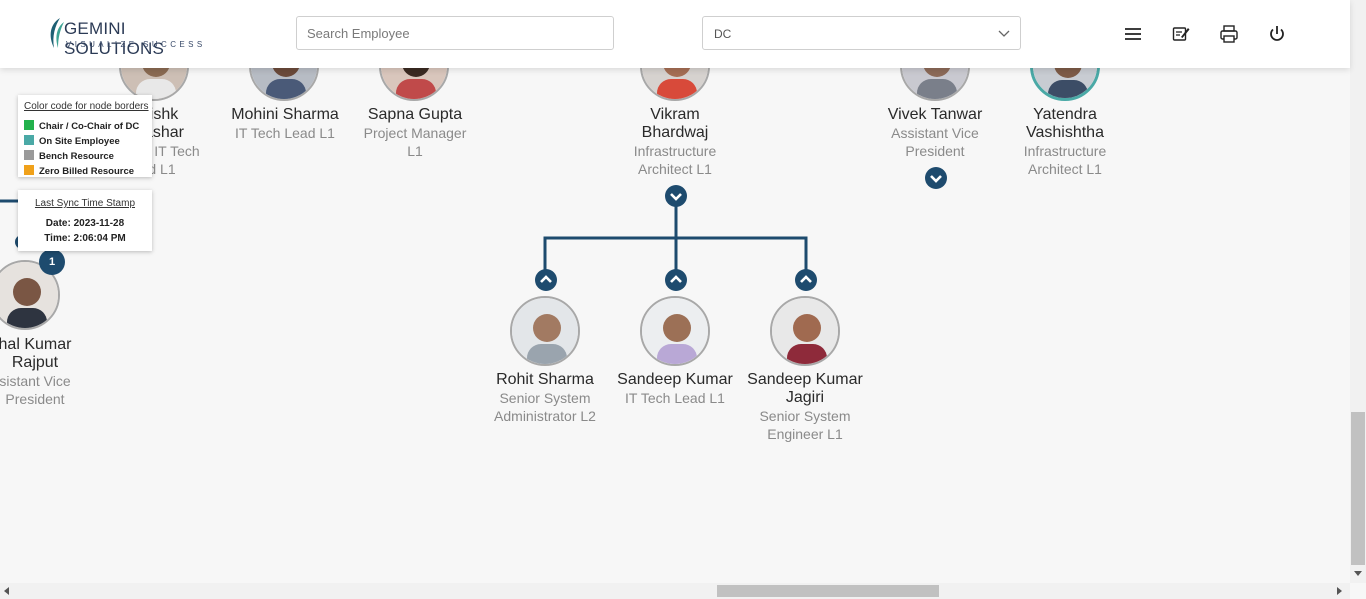  I want to click on legend-label: On Site Employee, so click(79, 141).